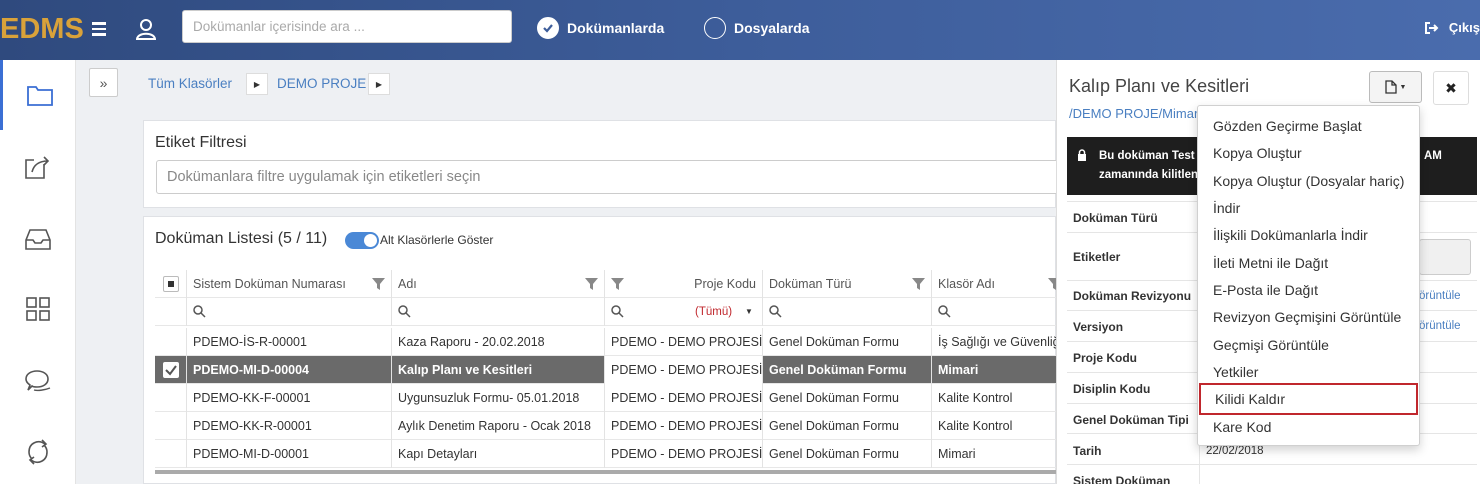 The image size is (1480, 484). What do you see at coordinates (38, 239) in the screenshot?
I see `nav-inbox` at bounding box center [38, 239].